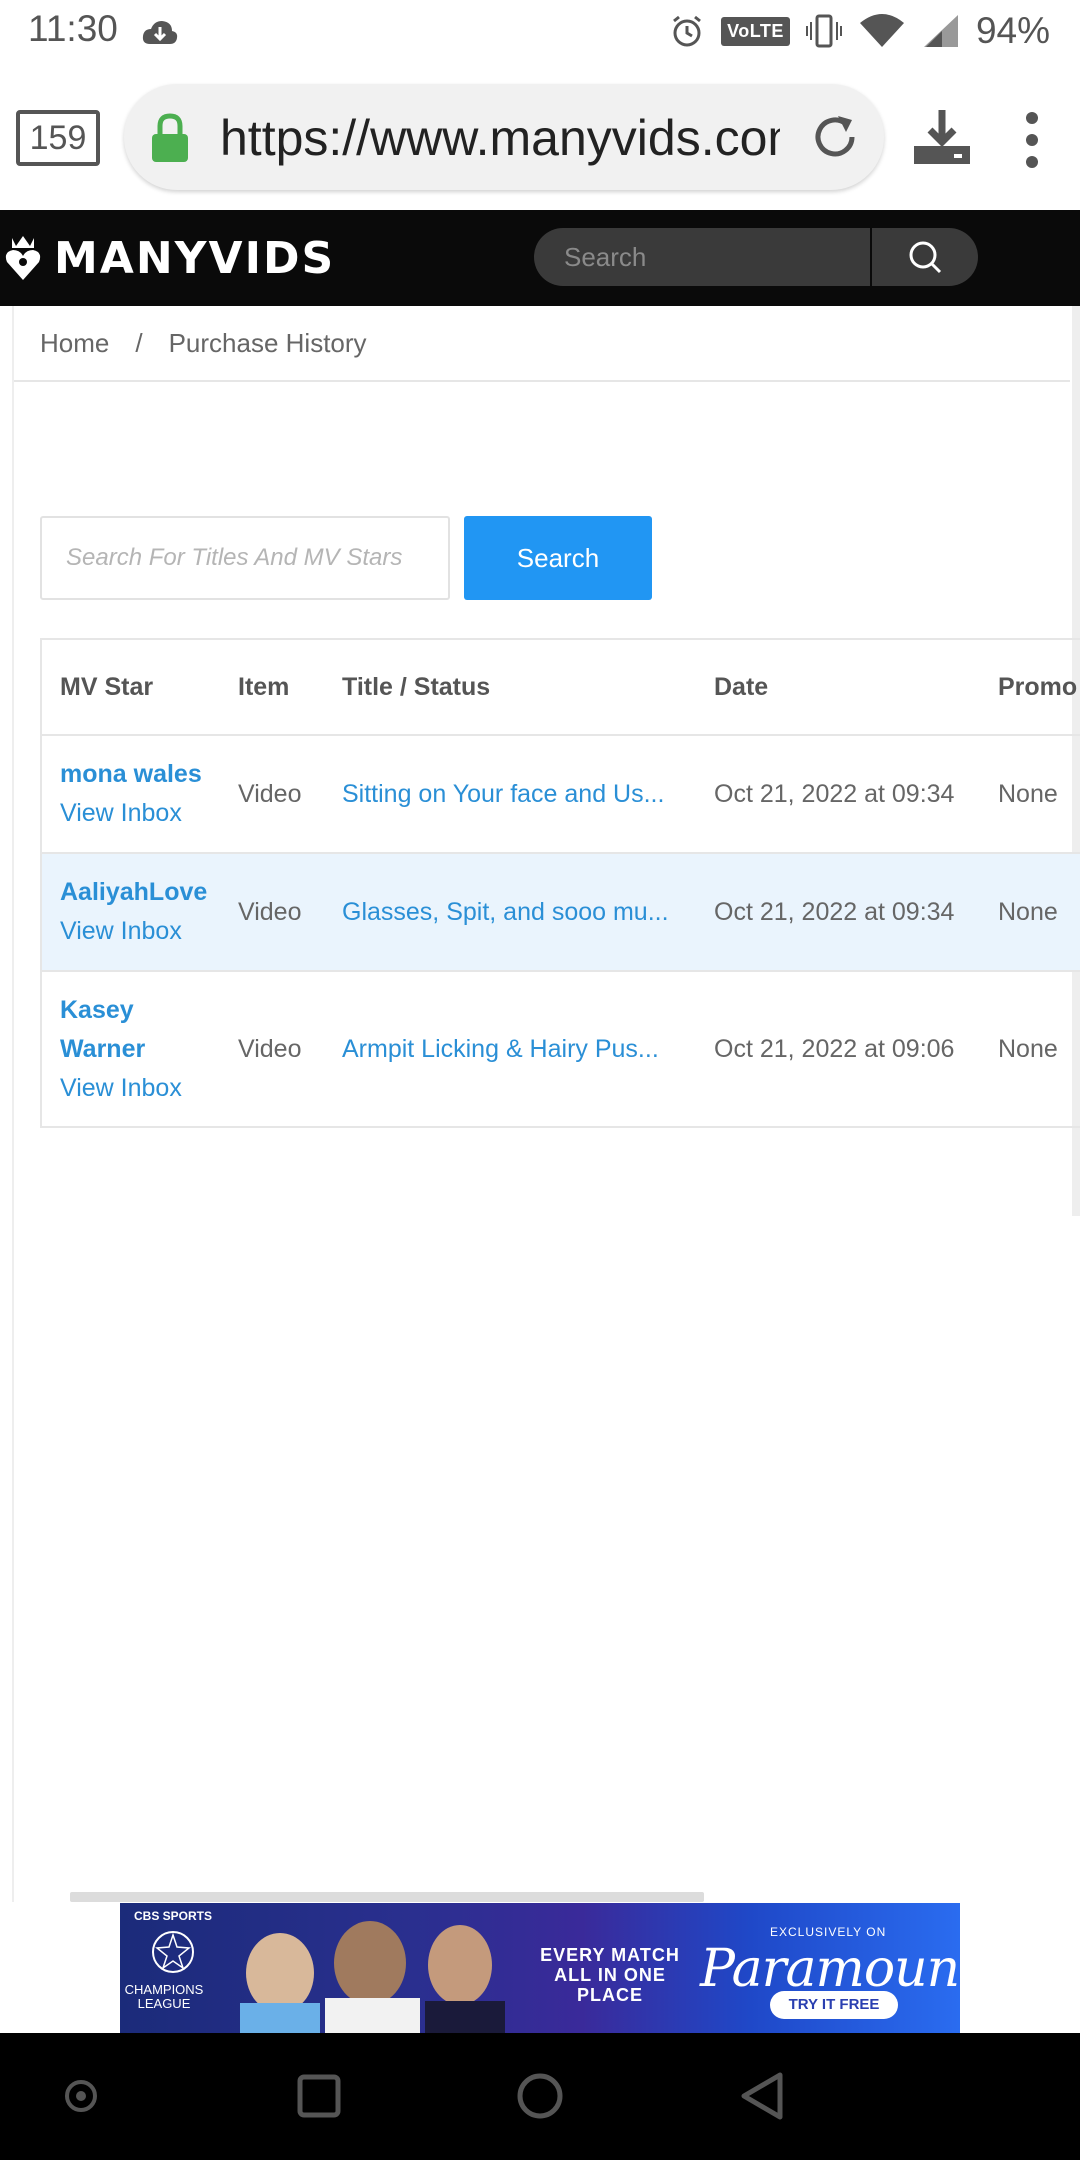 The width and height of the screenshot is (1080, 2165). I want to click on column-header-item: Item, so click(272, 688).